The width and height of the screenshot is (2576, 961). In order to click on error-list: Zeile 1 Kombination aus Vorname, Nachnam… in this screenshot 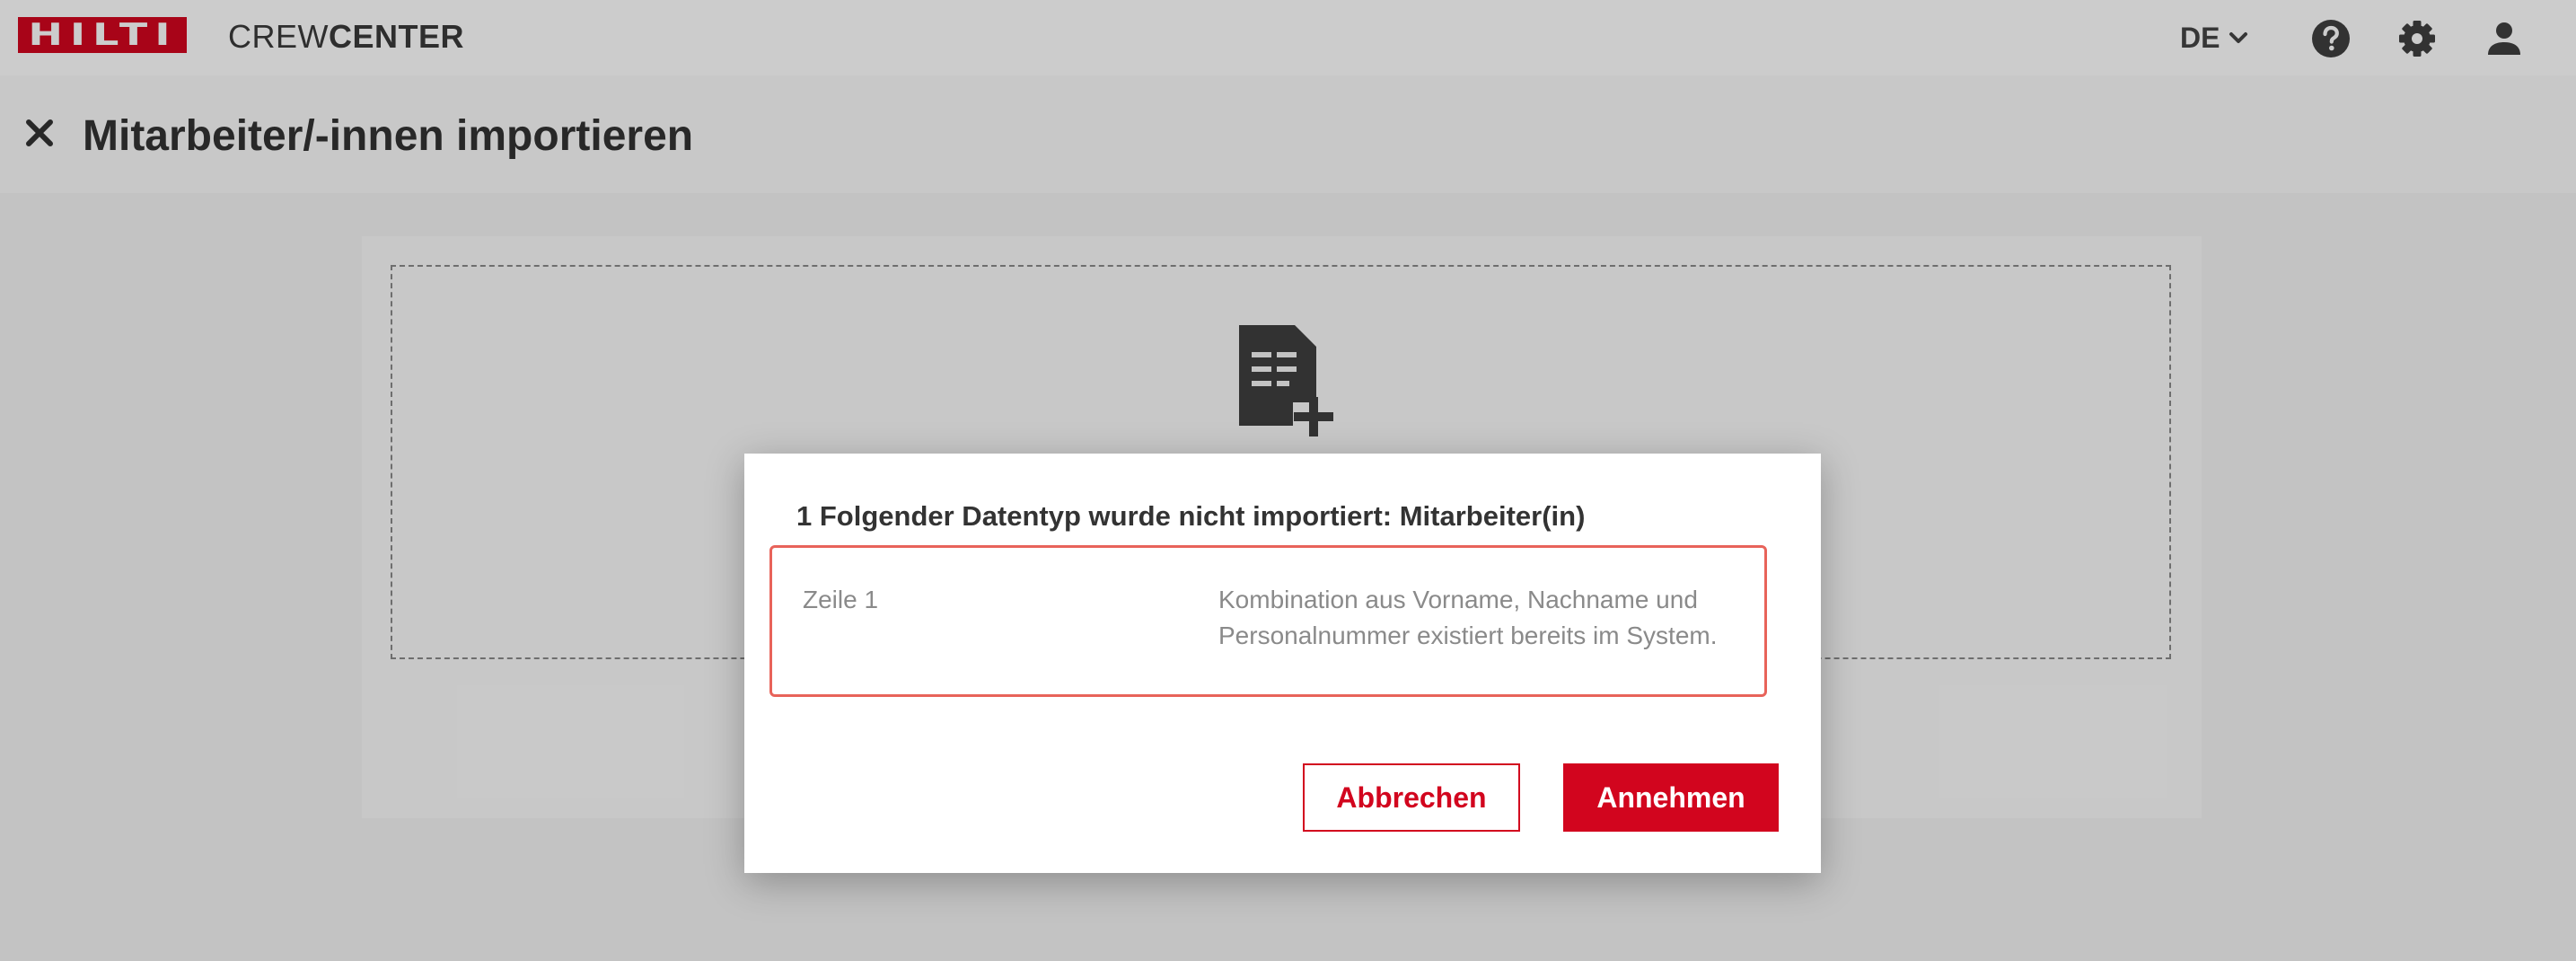, I will do `click(1268, 621)`.